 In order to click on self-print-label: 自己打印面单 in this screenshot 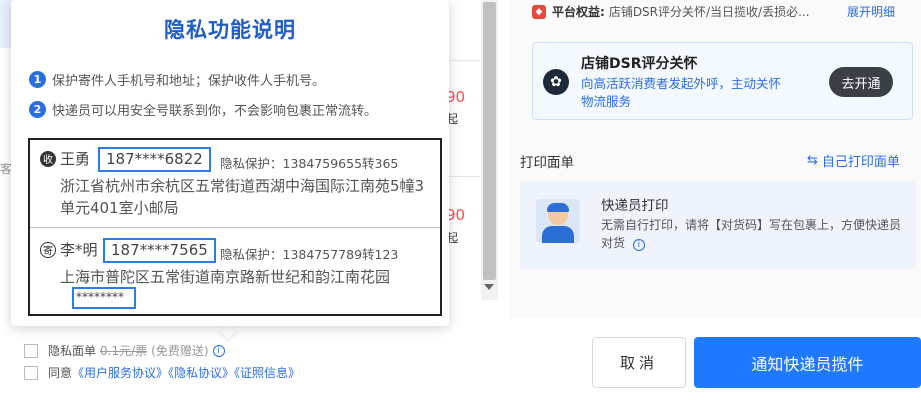, I will do `click(860, 162)`.